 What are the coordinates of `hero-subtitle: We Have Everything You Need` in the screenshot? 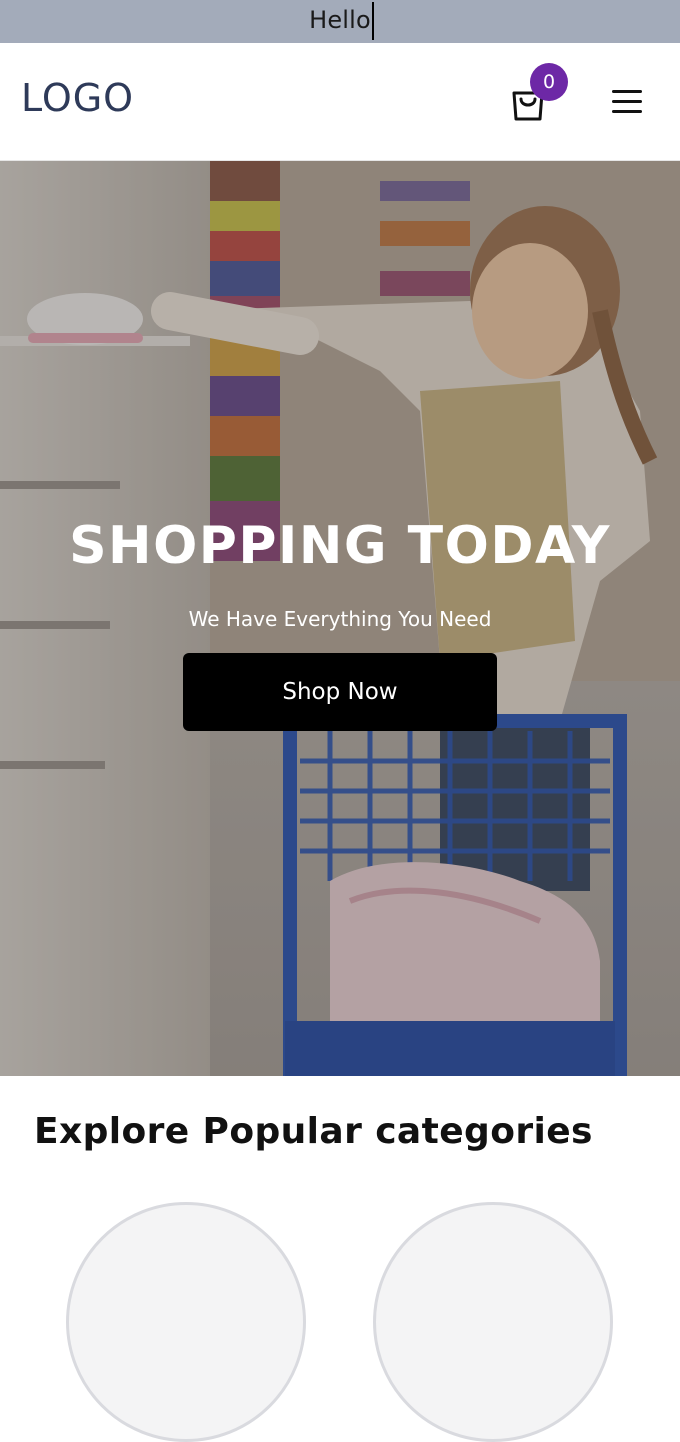 It's located at (340, 619).